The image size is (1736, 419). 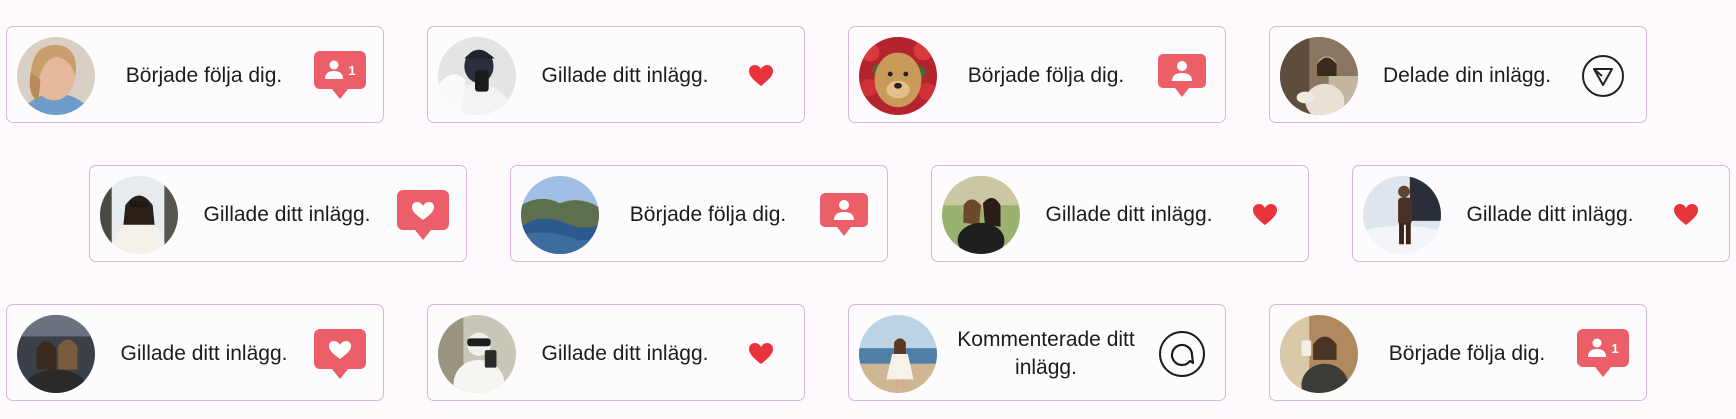 I want to click on notification-text: Kommenterade ditt inlägg., so click(x=1046, y=353).